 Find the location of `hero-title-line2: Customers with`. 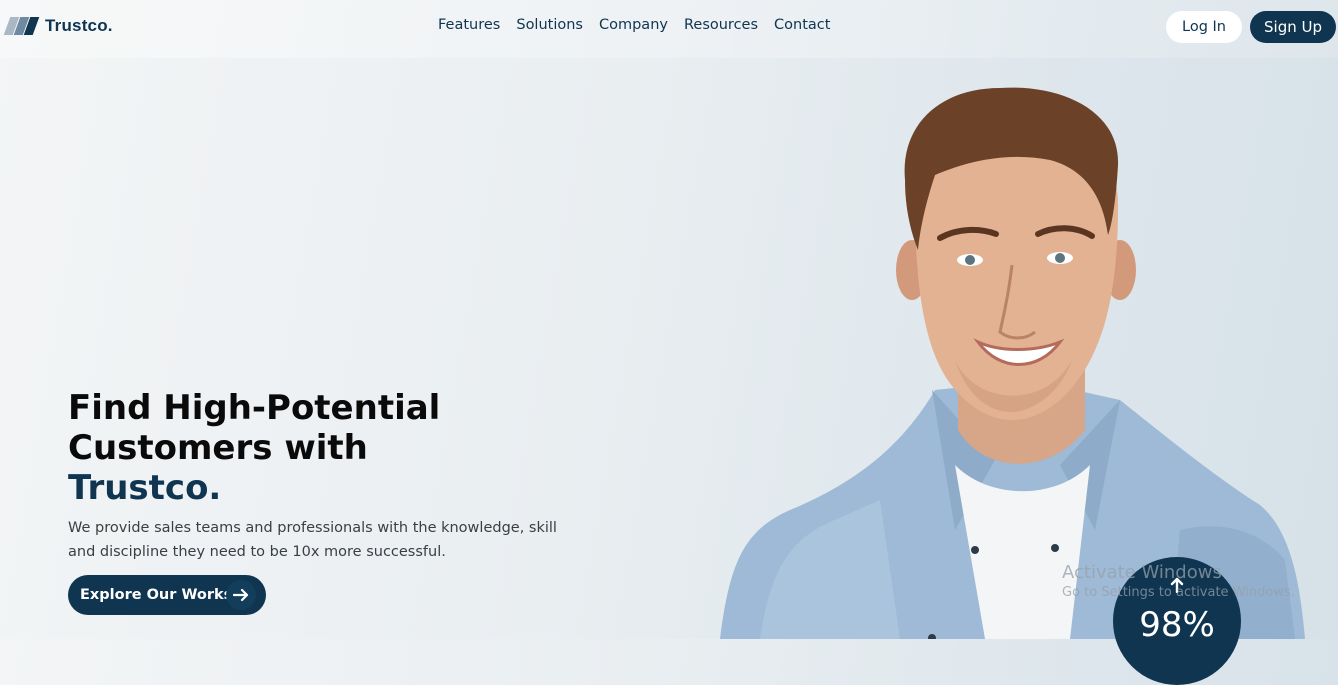

hero-title-line2: Customers with is located at coordinates (218, 448).